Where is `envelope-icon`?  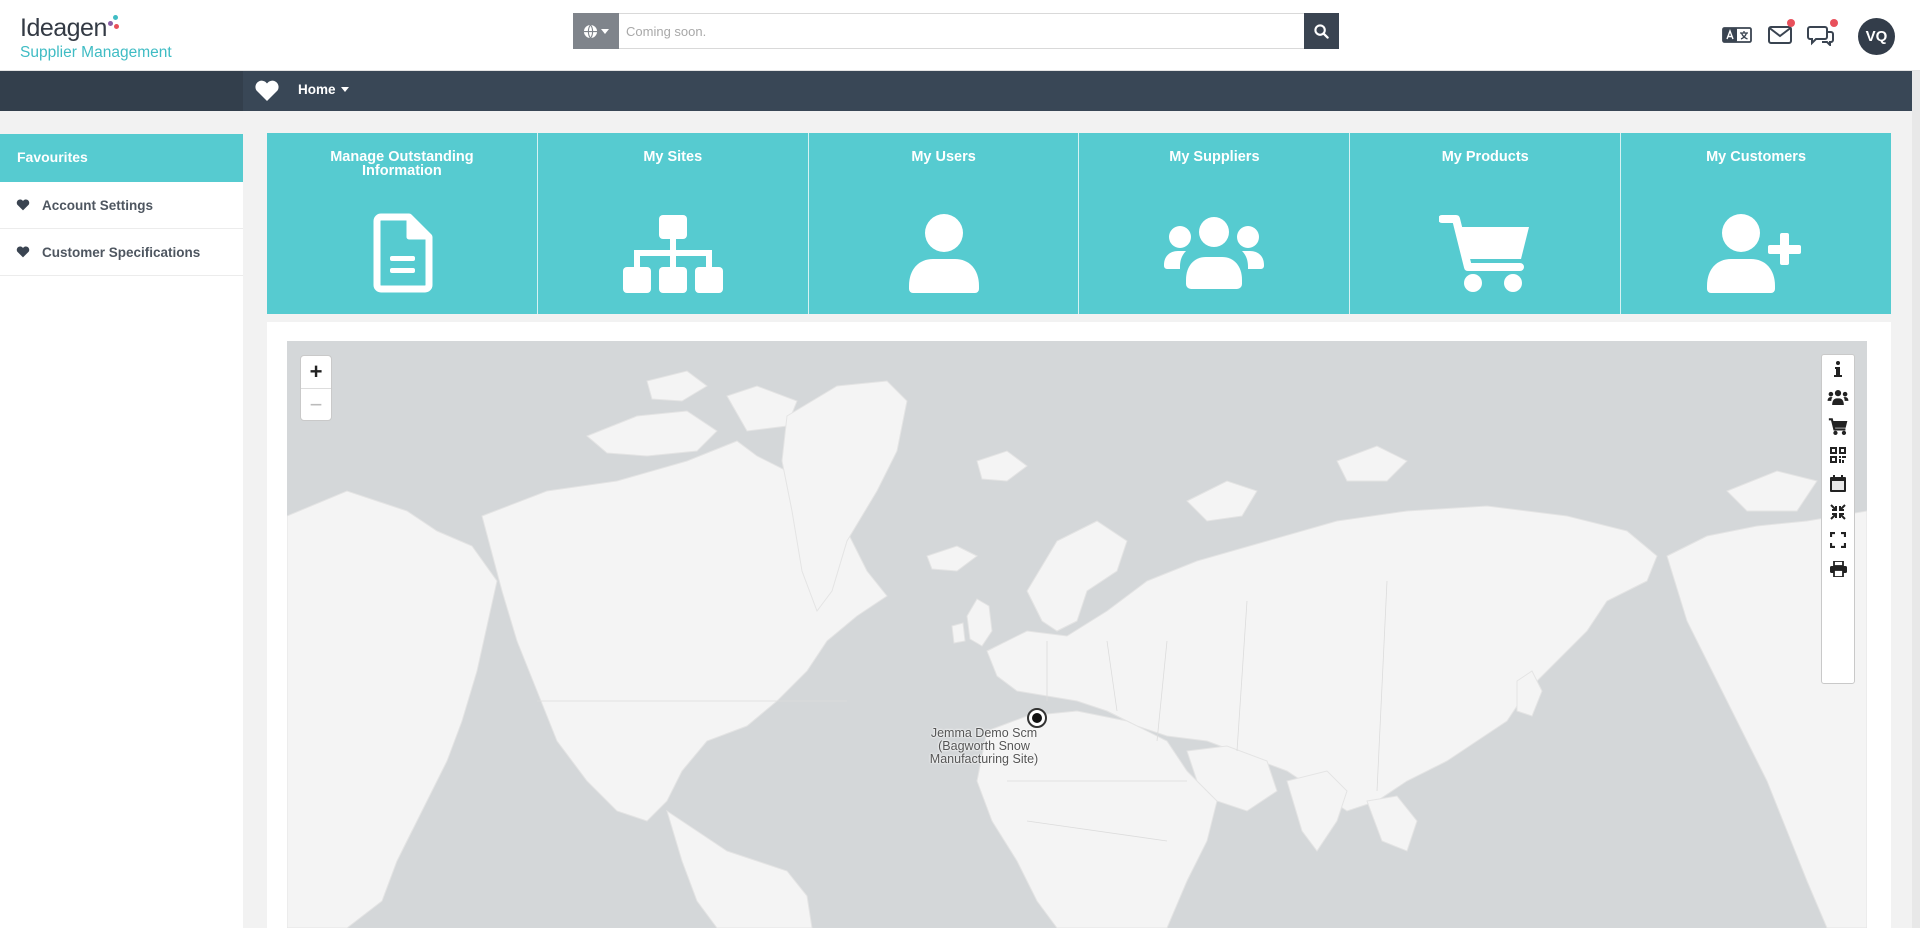 envelope-icon is located at coordinates (1780, 35).